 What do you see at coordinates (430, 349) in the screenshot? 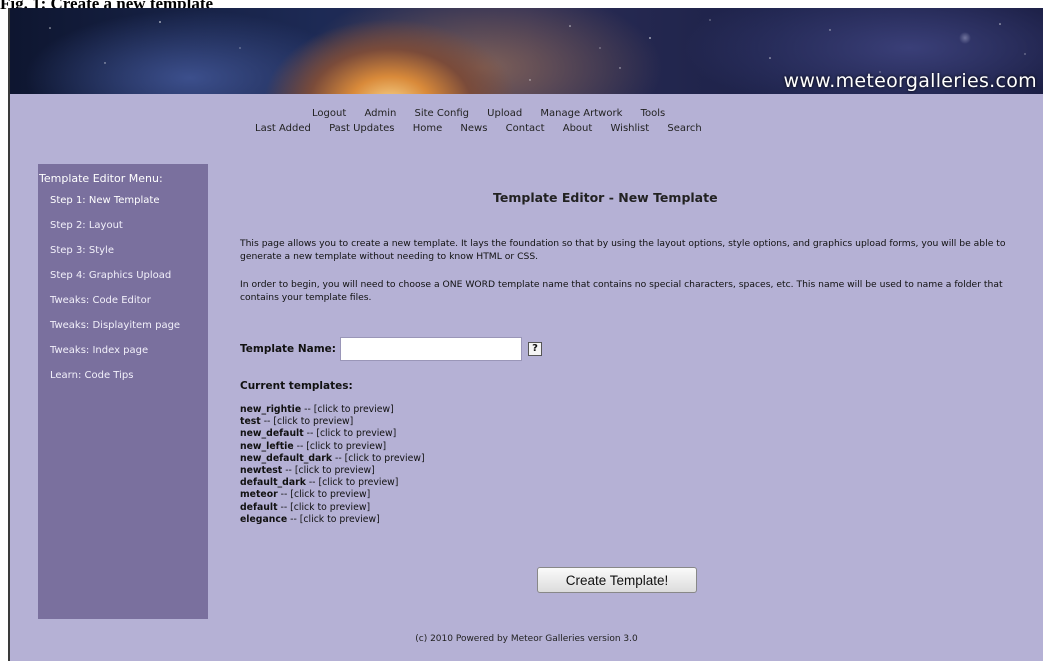
I see `template-name-input` at bounding box center [430, 349].